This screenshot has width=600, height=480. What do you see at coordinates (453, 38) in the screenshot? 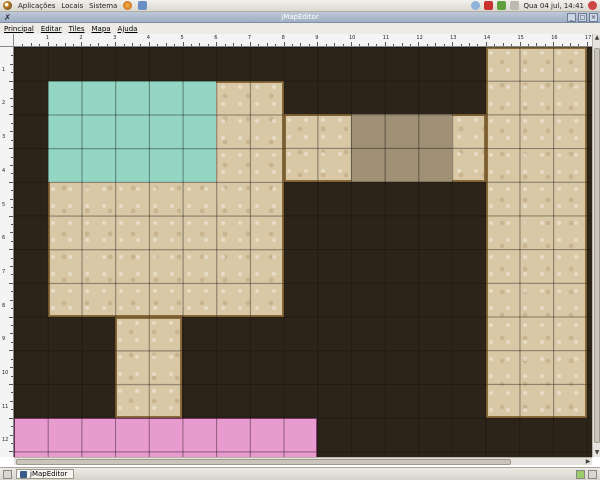
I see `ruler-top-label: 13` at bounding box center [453, 38].